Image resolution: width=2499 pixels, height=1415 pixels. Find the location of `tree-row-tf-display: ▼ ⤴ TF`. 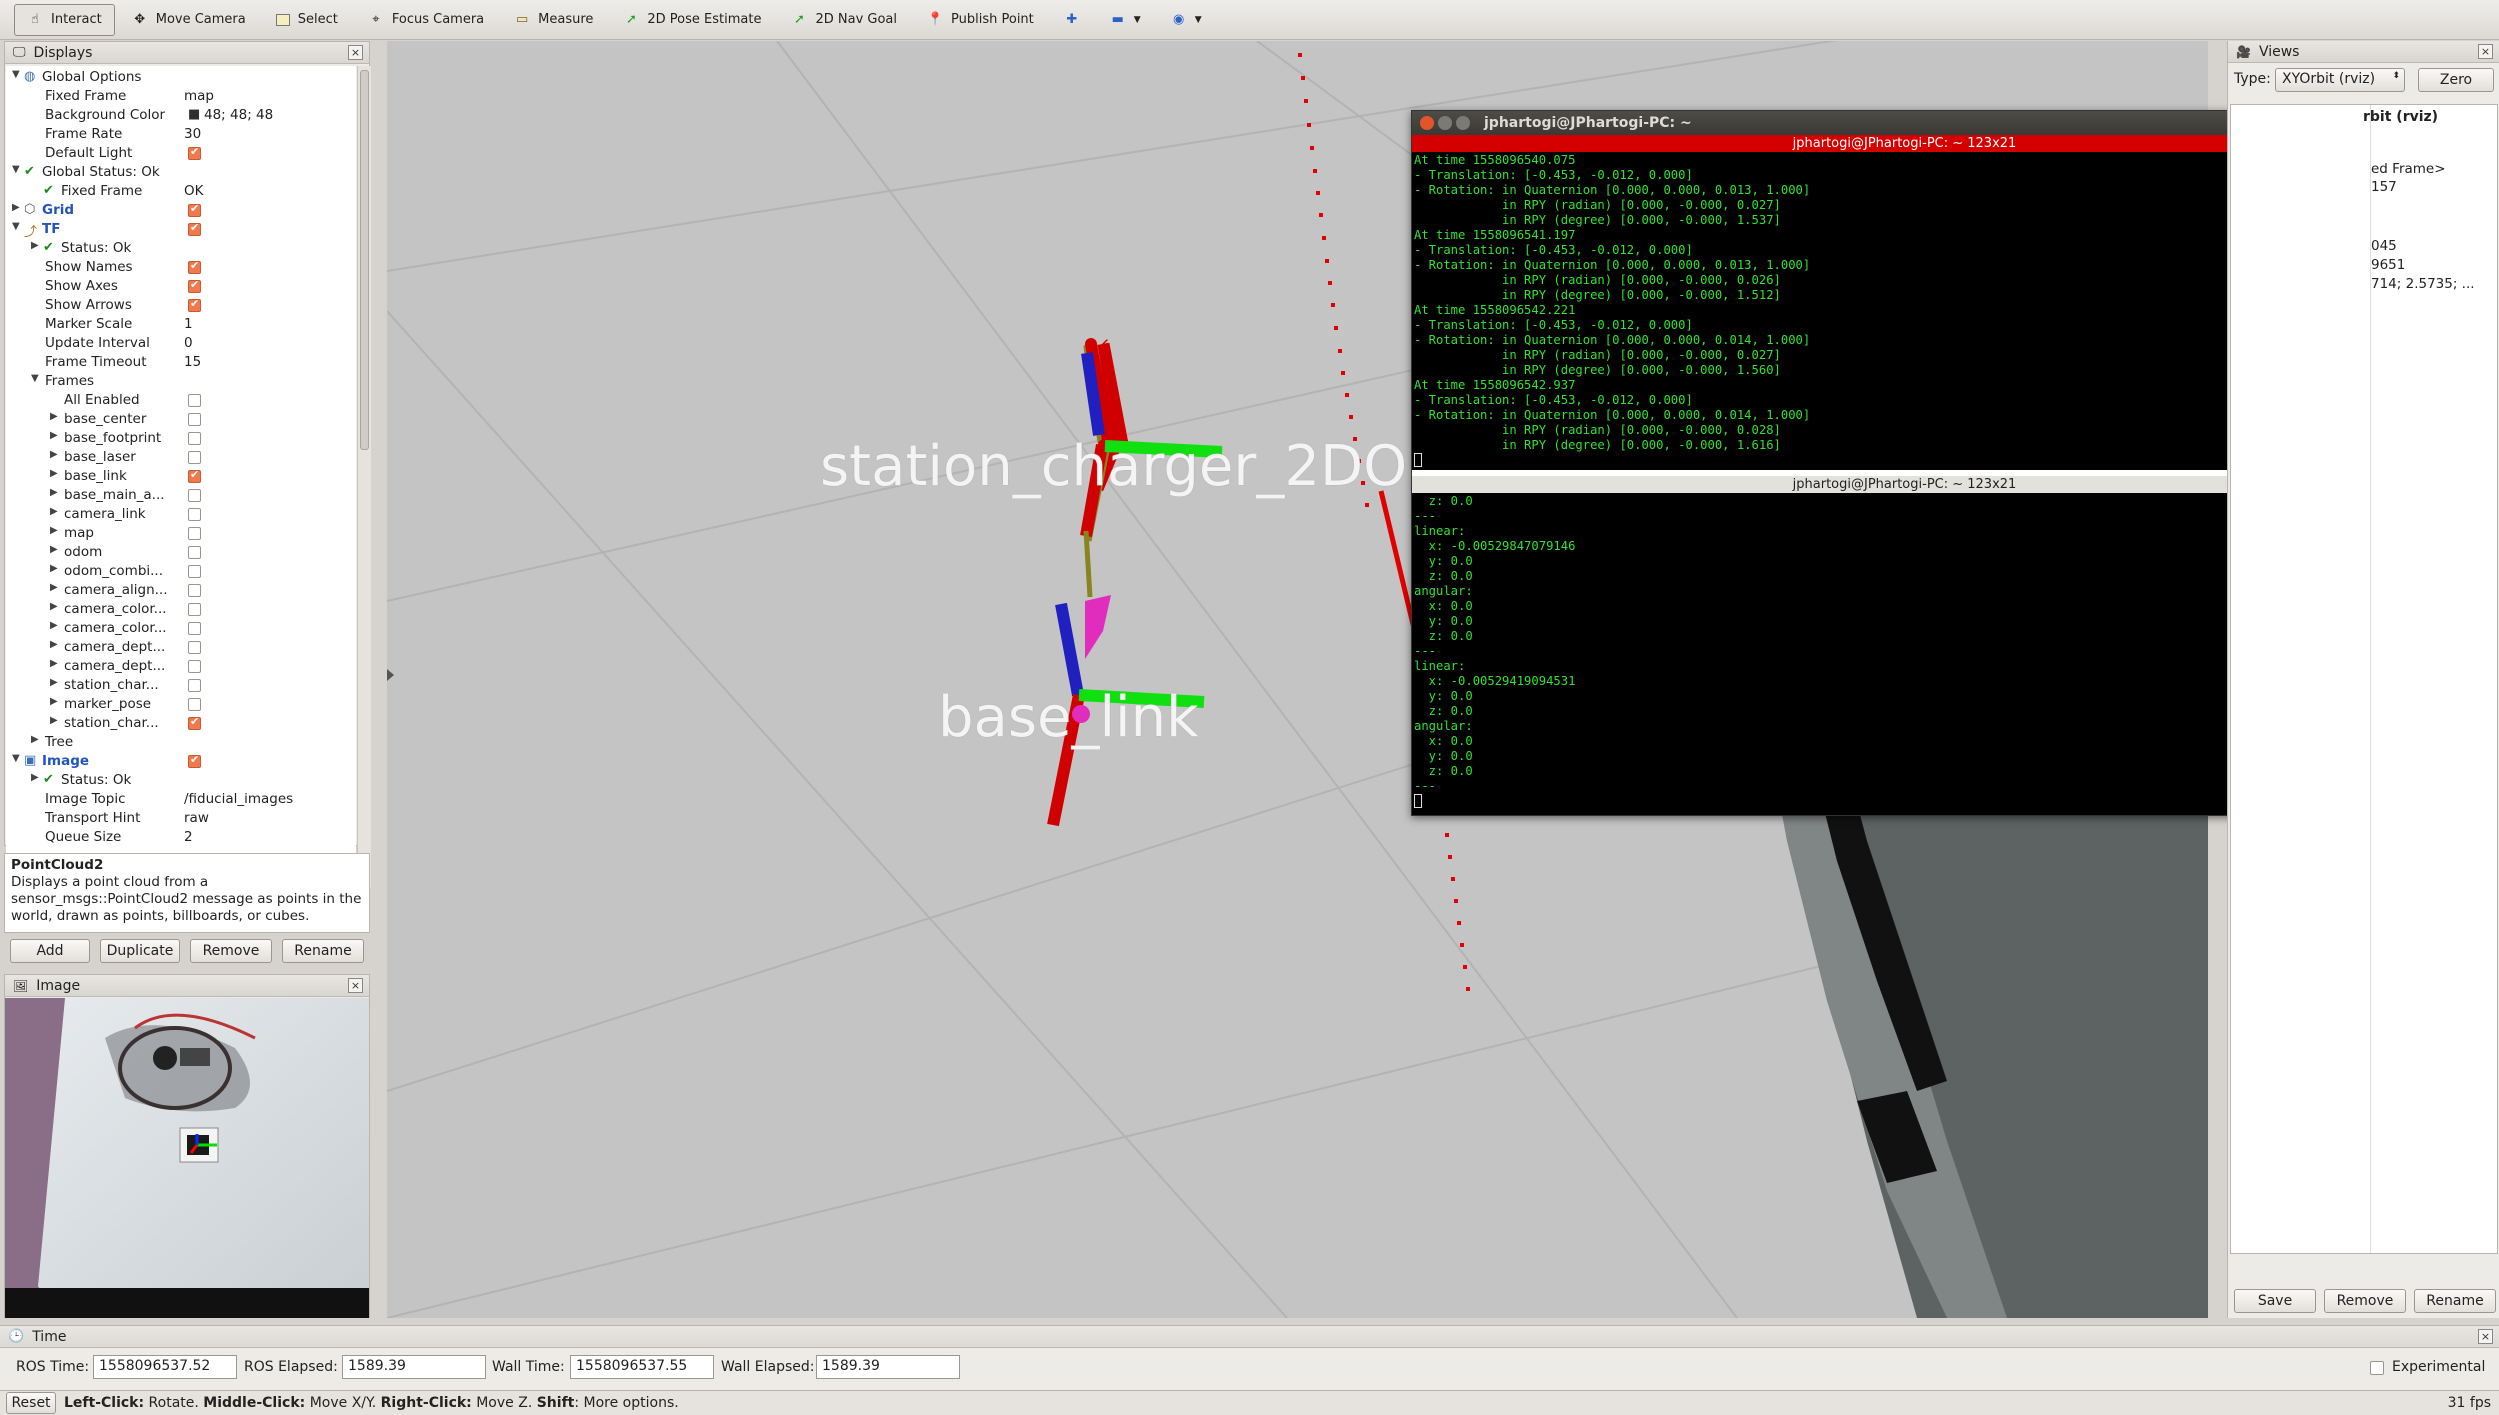

tree-row-tf-display: ▼ ⤴ TF is located at coordinates (181, 230).